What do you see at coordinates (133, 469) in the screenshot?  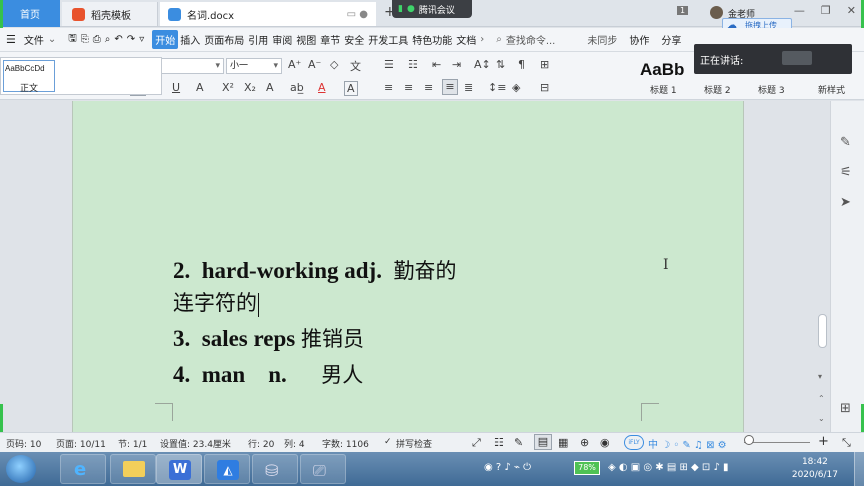 I see `taskbar-explorer` at bounding box center [133, 469].